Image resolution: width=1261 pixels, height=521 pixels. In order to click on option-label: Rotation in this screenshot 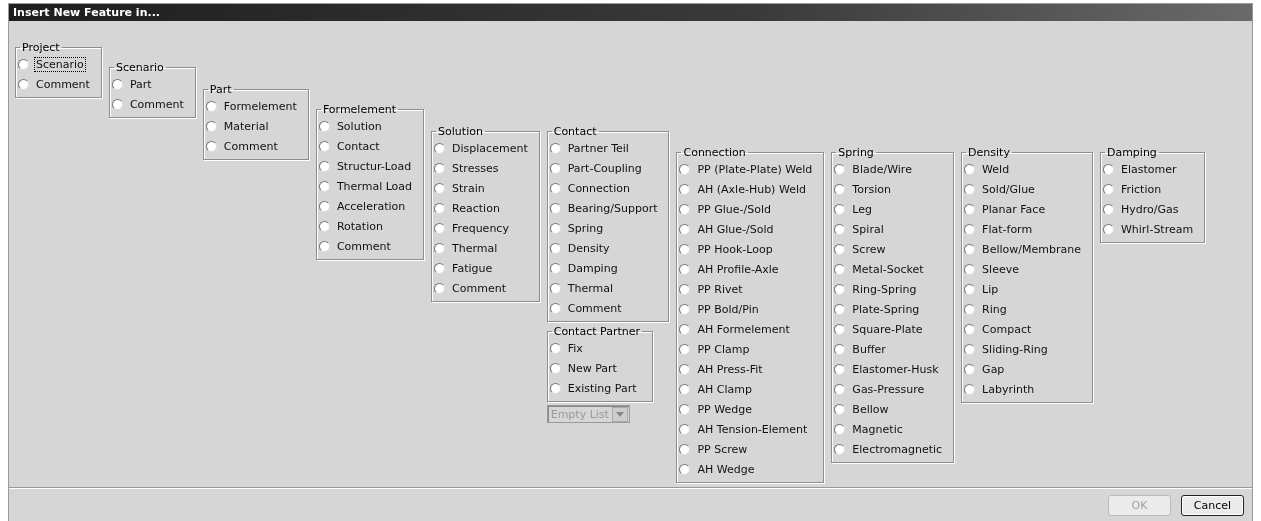, I will do `click(359, 226)`.